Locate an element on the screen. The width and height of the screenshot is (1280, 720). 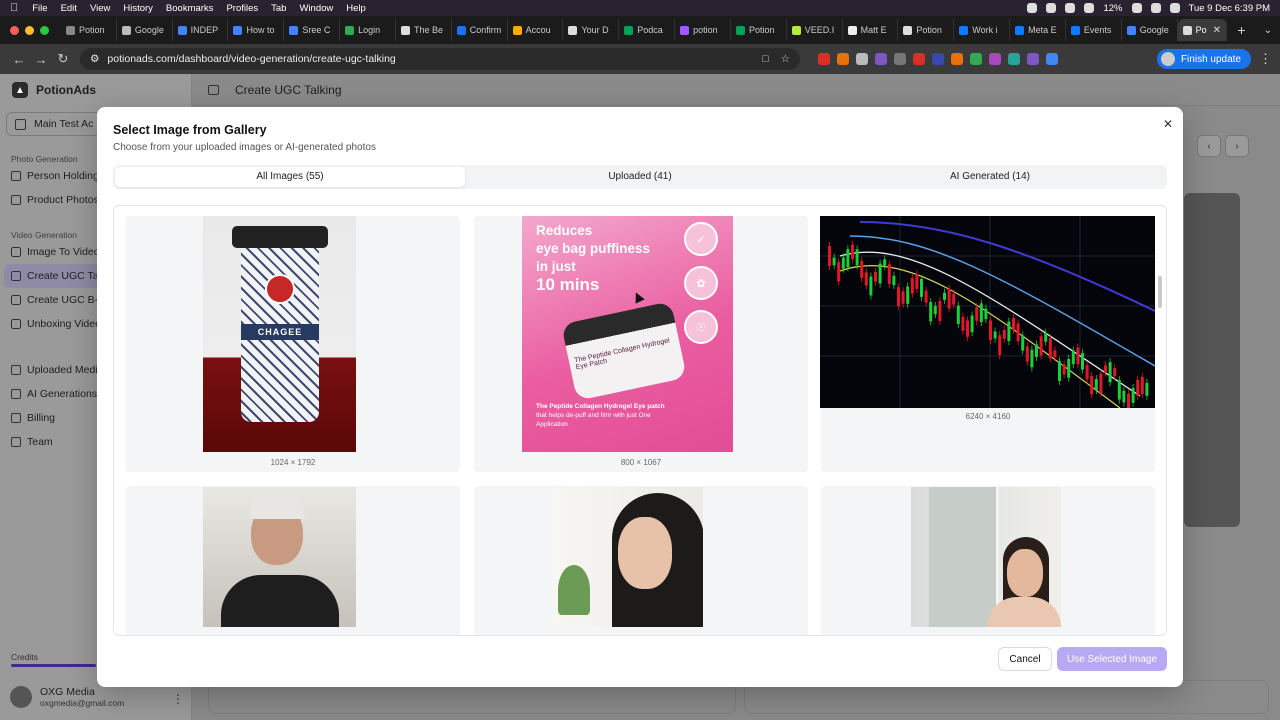
browser-tab: The Be is located at coordinates (424, 30).